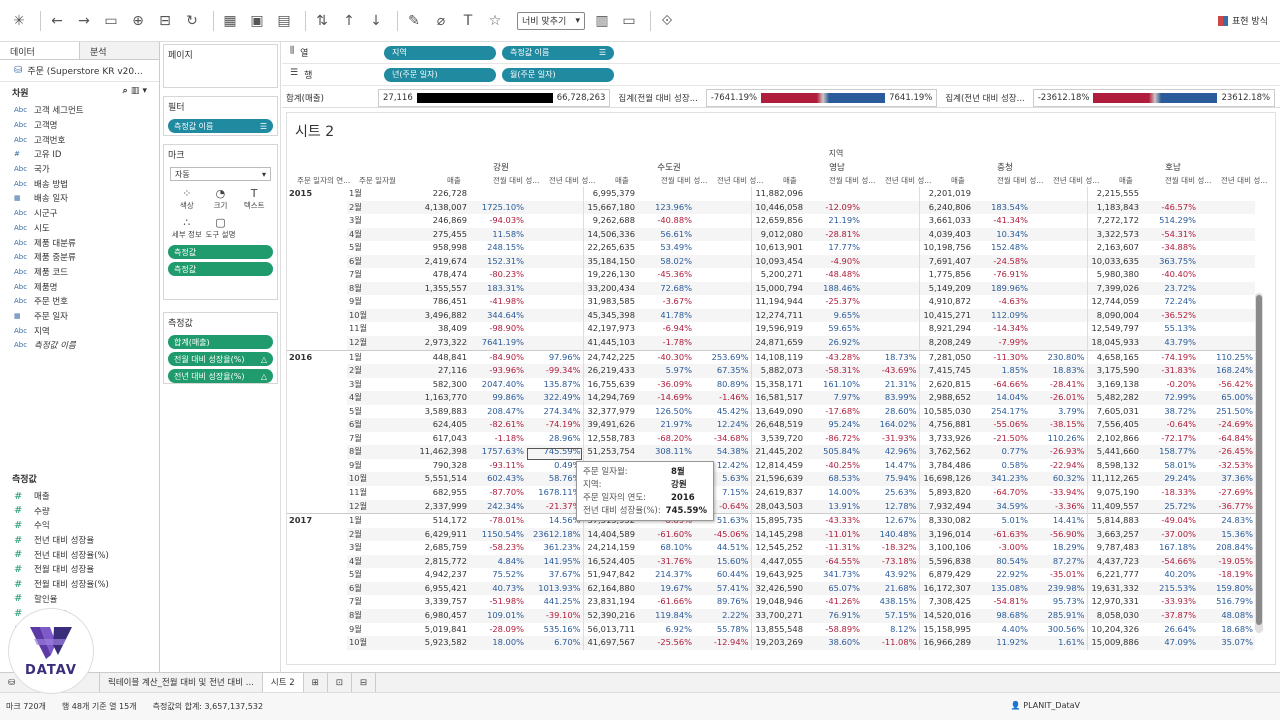 The width and height of the screenshot is (1280, 720). I want to click on growth-cell: 183.31%, so click(497, 288).